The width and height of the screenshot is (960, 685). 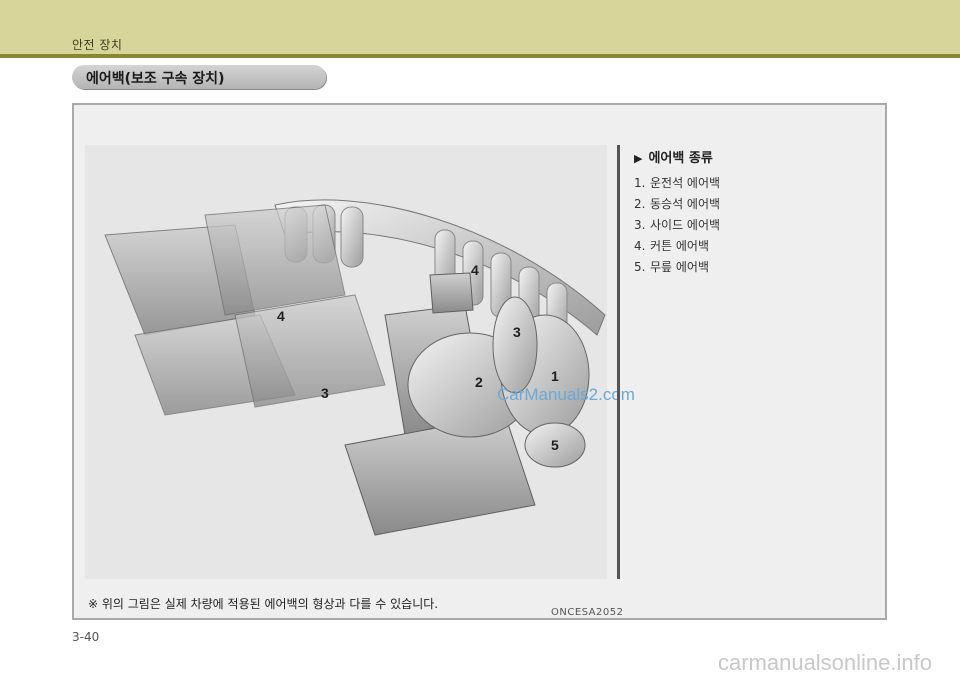 I want to click on legend-label: 동승석 에어백, so click(x=685, y=204).